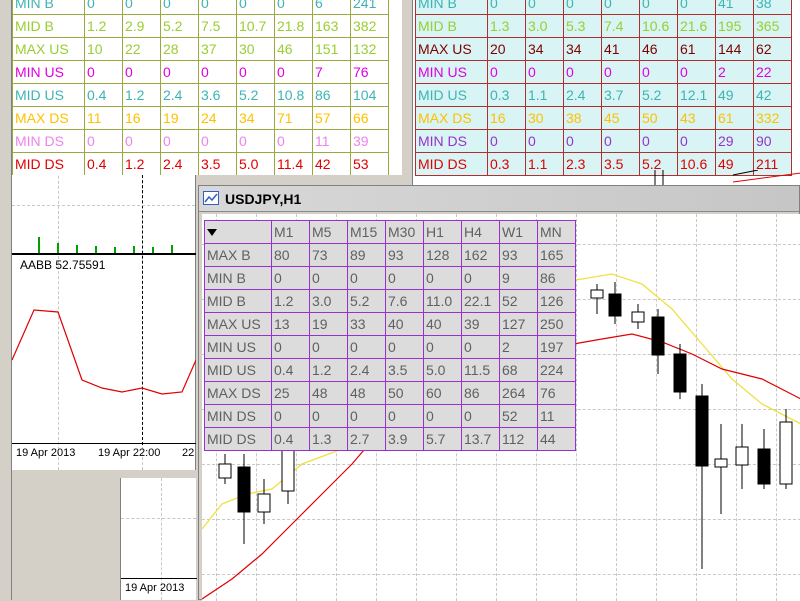 The height and width of the screenshot is (601, 800). Describe the element at coordinates (331, 7) in the screenshot. I see `table-cell: 6` at that location.